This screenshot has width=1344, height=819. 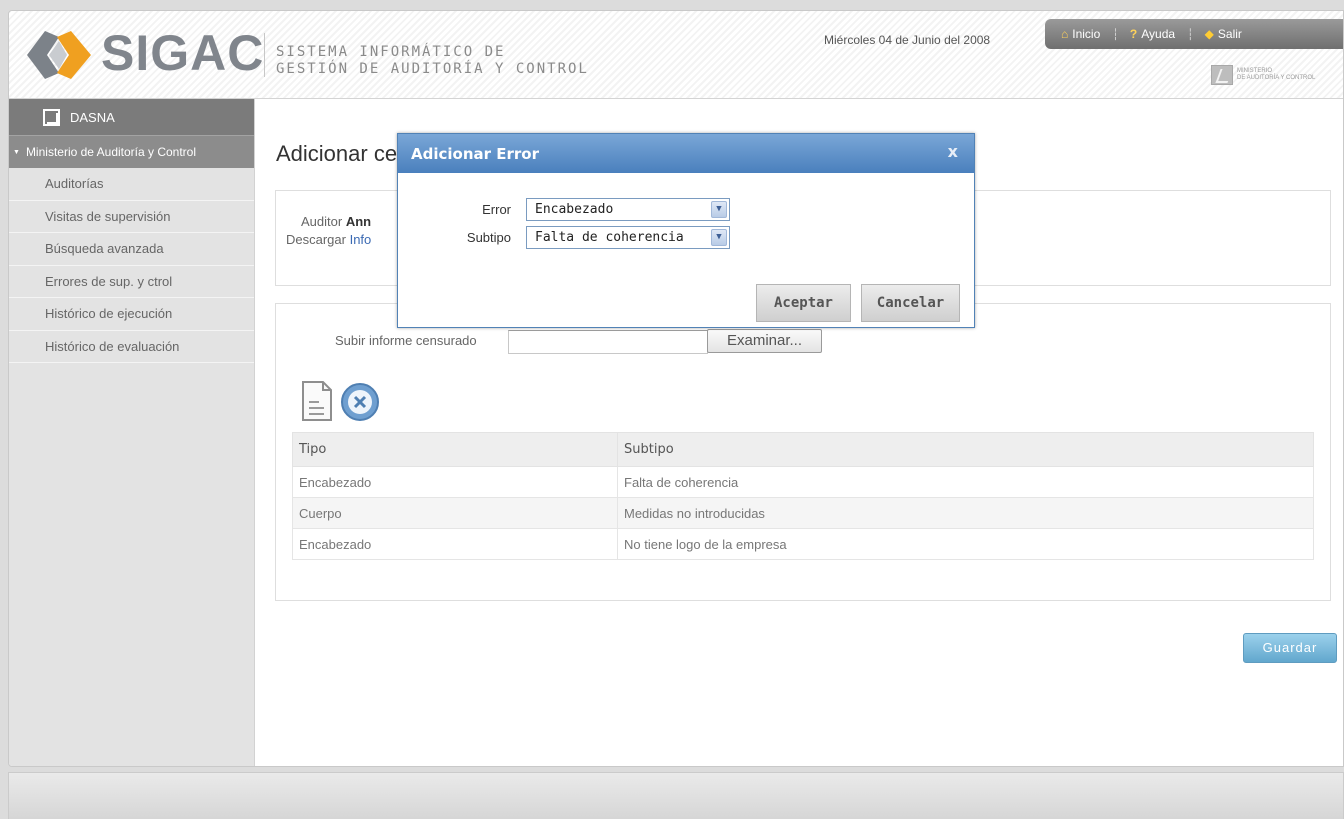 What do you see at coordinates (1086, 34) in the screenshot?
I see `nav-home-label: Inicio` at bounding box center [1086, 34].